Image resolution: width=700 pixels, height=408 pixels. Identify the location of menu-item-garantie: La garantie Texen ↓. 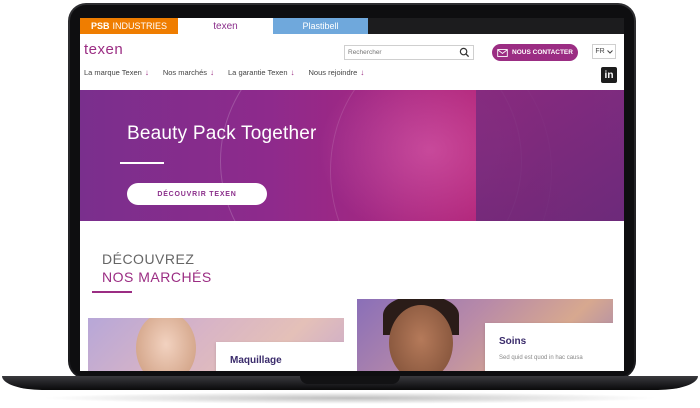
(261, 72).